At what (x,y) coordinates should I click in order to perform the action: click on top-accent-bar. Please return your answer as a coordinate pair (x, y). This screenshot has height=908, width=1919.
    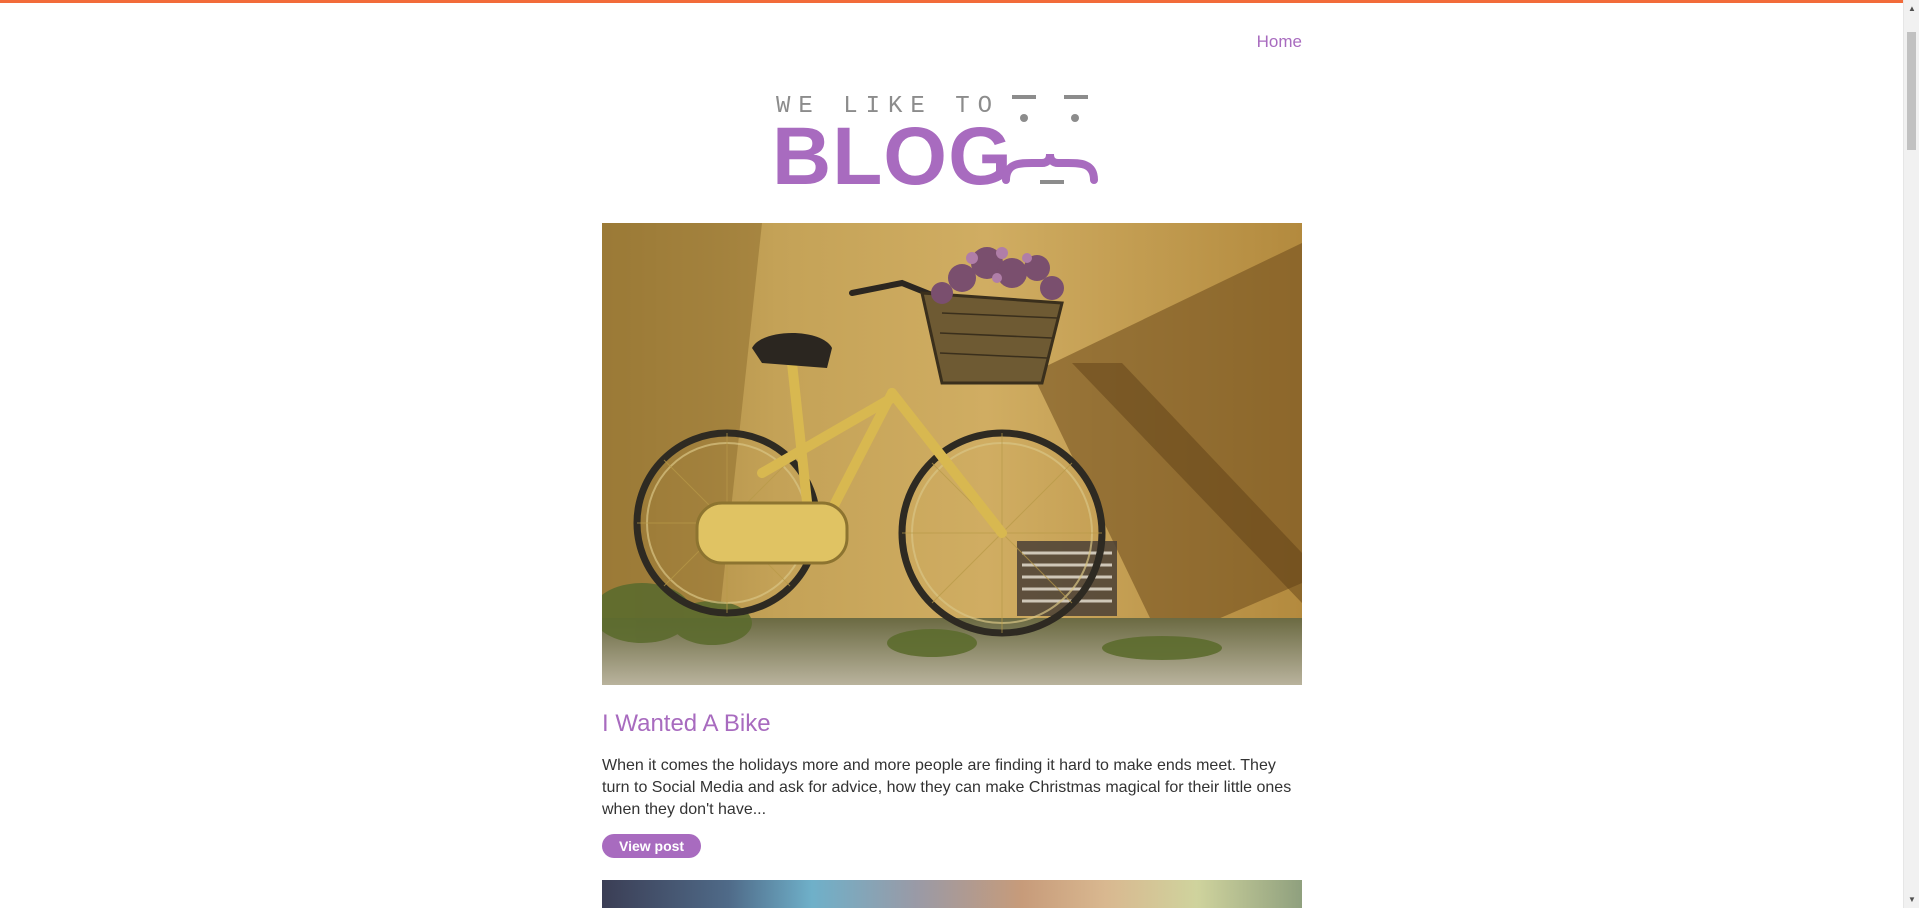
    Looking at the image, I should click on (951, 1).